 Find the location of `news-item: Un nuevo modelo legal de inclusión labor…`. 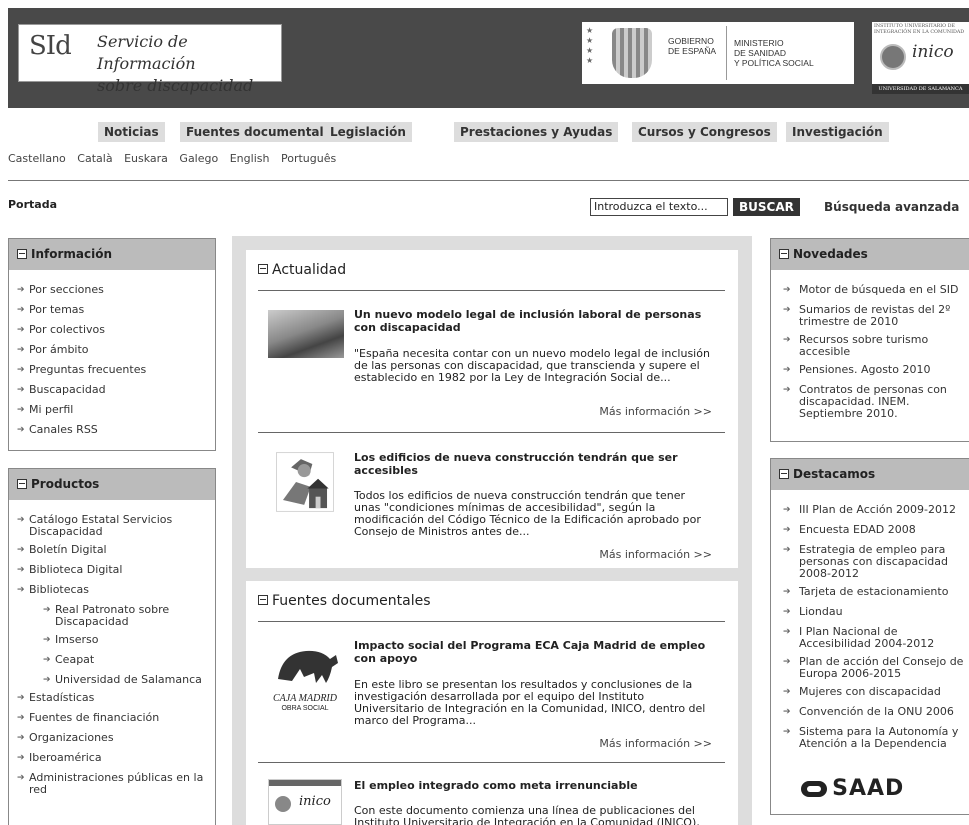

news-item: Un nuevo modelo legal de inclusión labor… is located at coordinates (493, 368).